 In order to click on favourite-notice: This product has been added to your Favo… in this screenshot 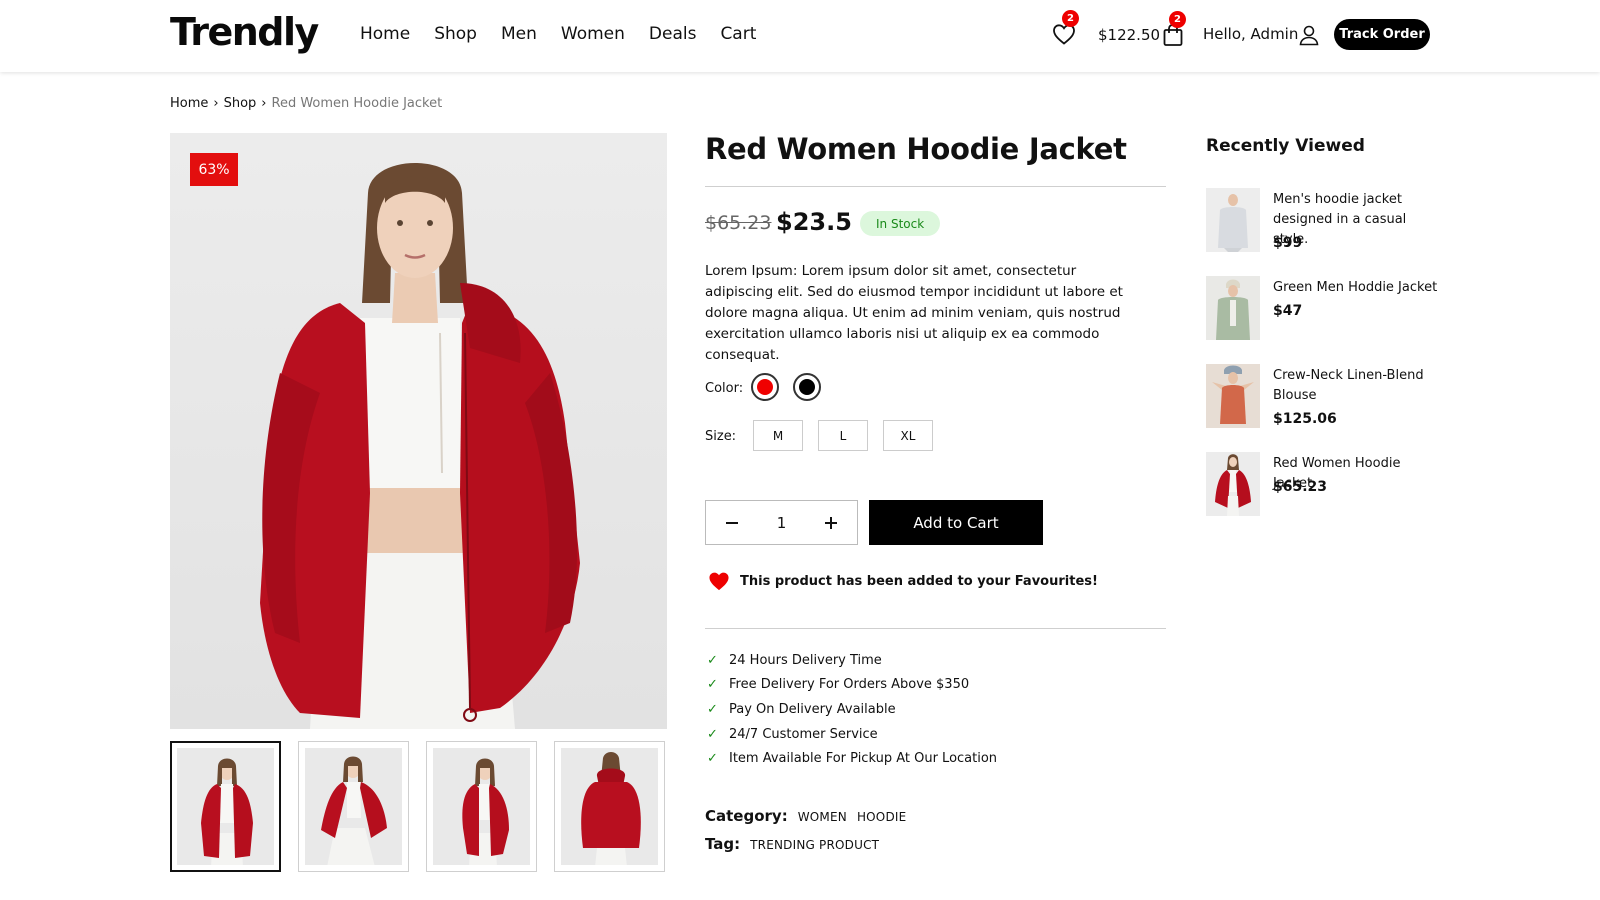, I will do `click(903, 581)`.